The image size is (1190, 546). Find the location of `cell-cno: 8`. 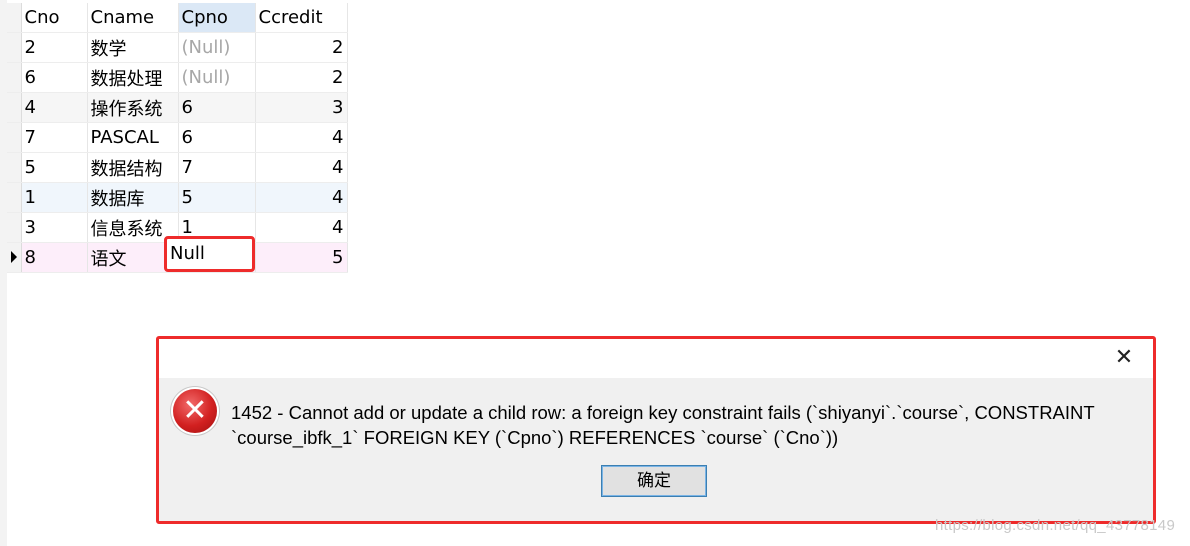

cell-cno: 8 is located at coordinates (54, 257).